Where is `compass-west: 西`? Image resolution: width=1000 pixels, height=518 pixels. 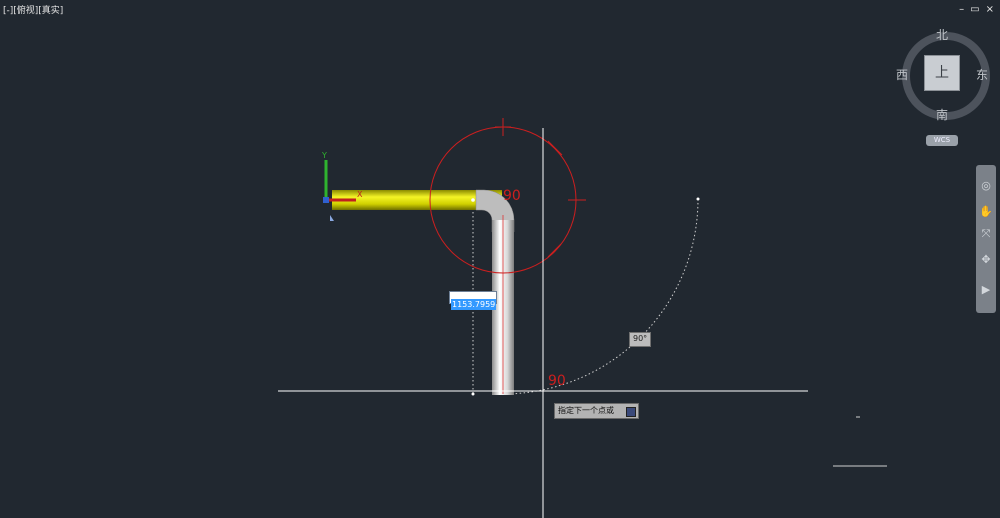 compass-west: 西 is located at coordinates (902, 74).